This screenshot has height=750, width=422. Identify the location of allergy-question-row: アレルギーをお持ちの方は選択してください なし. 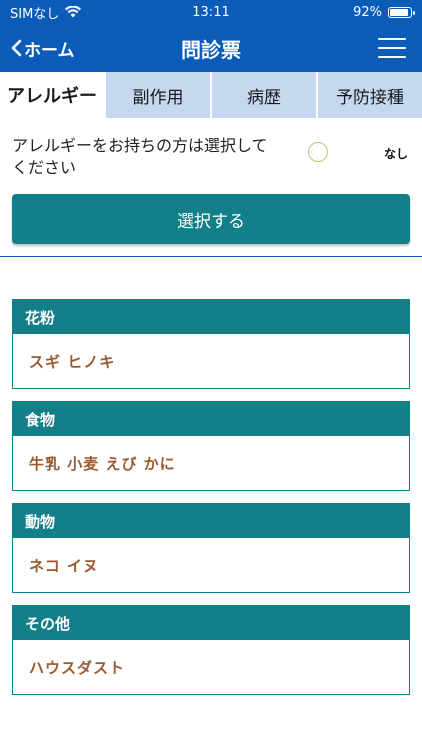
(211, 150).